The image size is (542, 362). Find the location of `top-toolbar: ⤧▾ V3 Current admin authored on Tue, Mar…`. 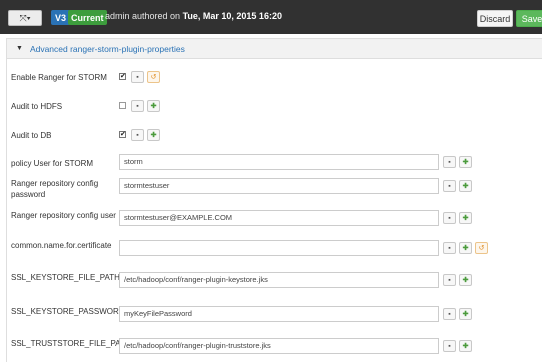

top-toolbar: ⤧▾ V3 Current admin authored on Tue, Mar… is located at coordinates (271, 17).